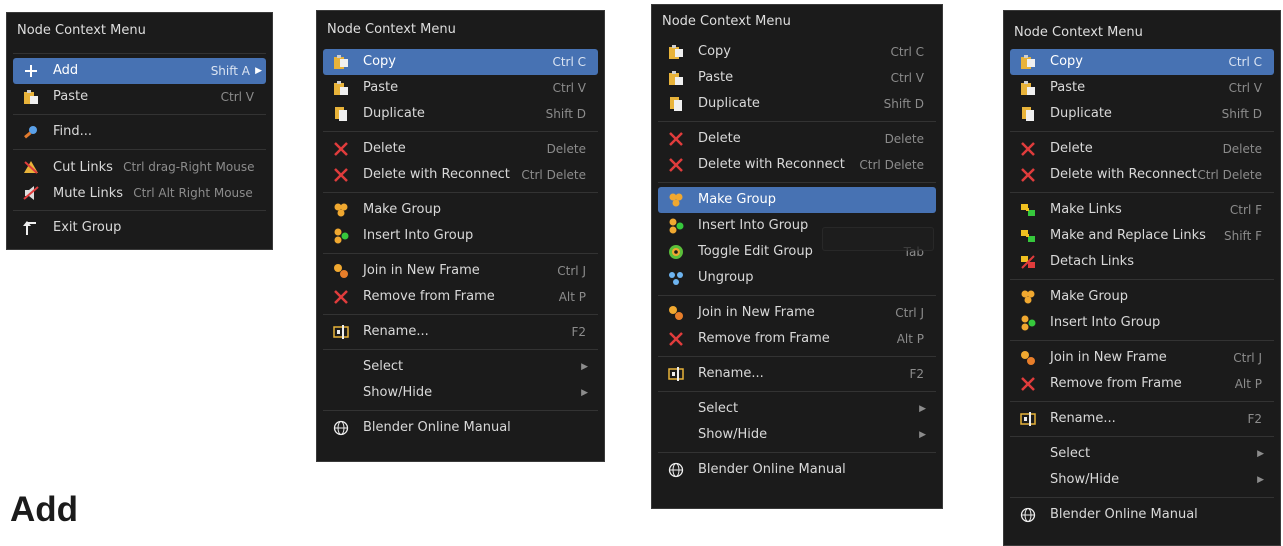 This screenshot has height=546, width=1283. What do you see at coordinates (1245, 210) in the screenshot?
I see `menu-item-shortcut: Ctrl F` at bounding box center [1245, 210].